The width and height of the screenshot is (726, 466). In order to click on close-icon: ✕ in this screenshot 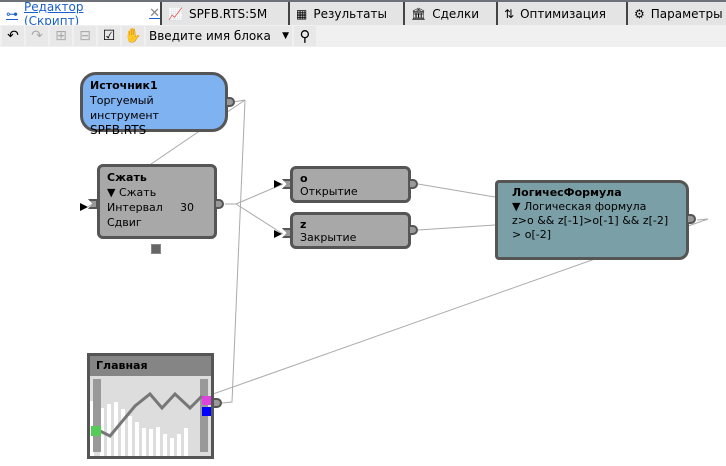, I will do `click(154, 13)`.